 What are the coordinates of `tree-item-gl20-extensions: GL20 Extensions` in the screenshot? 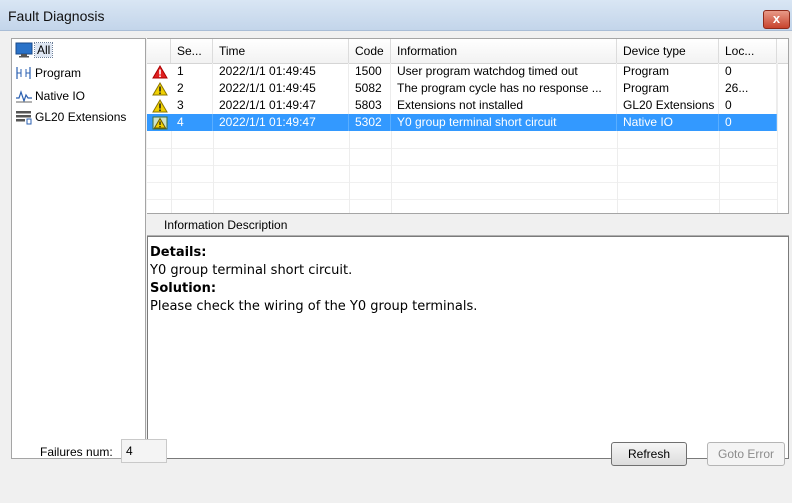 It's located at (70, 117).